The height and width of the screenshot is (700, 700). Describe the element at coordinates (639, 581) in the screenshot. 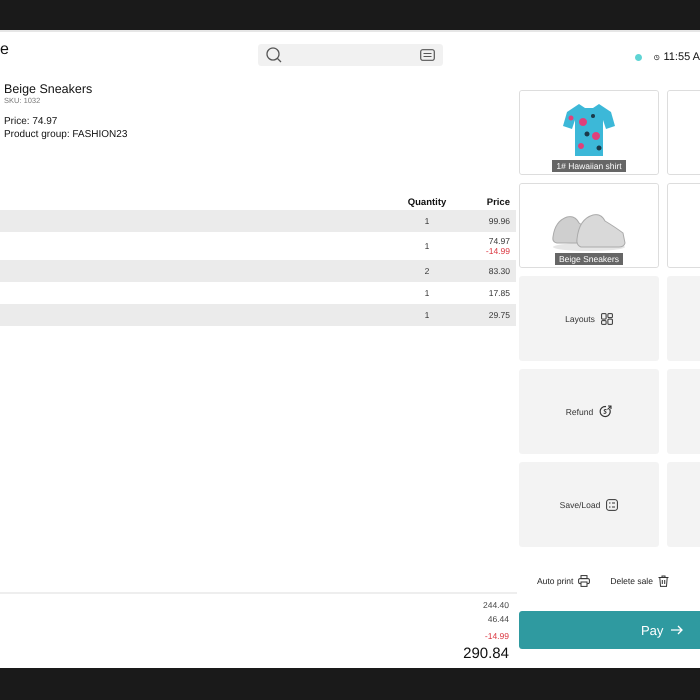

I see `delete-sale-button: Delete sale` at that location.